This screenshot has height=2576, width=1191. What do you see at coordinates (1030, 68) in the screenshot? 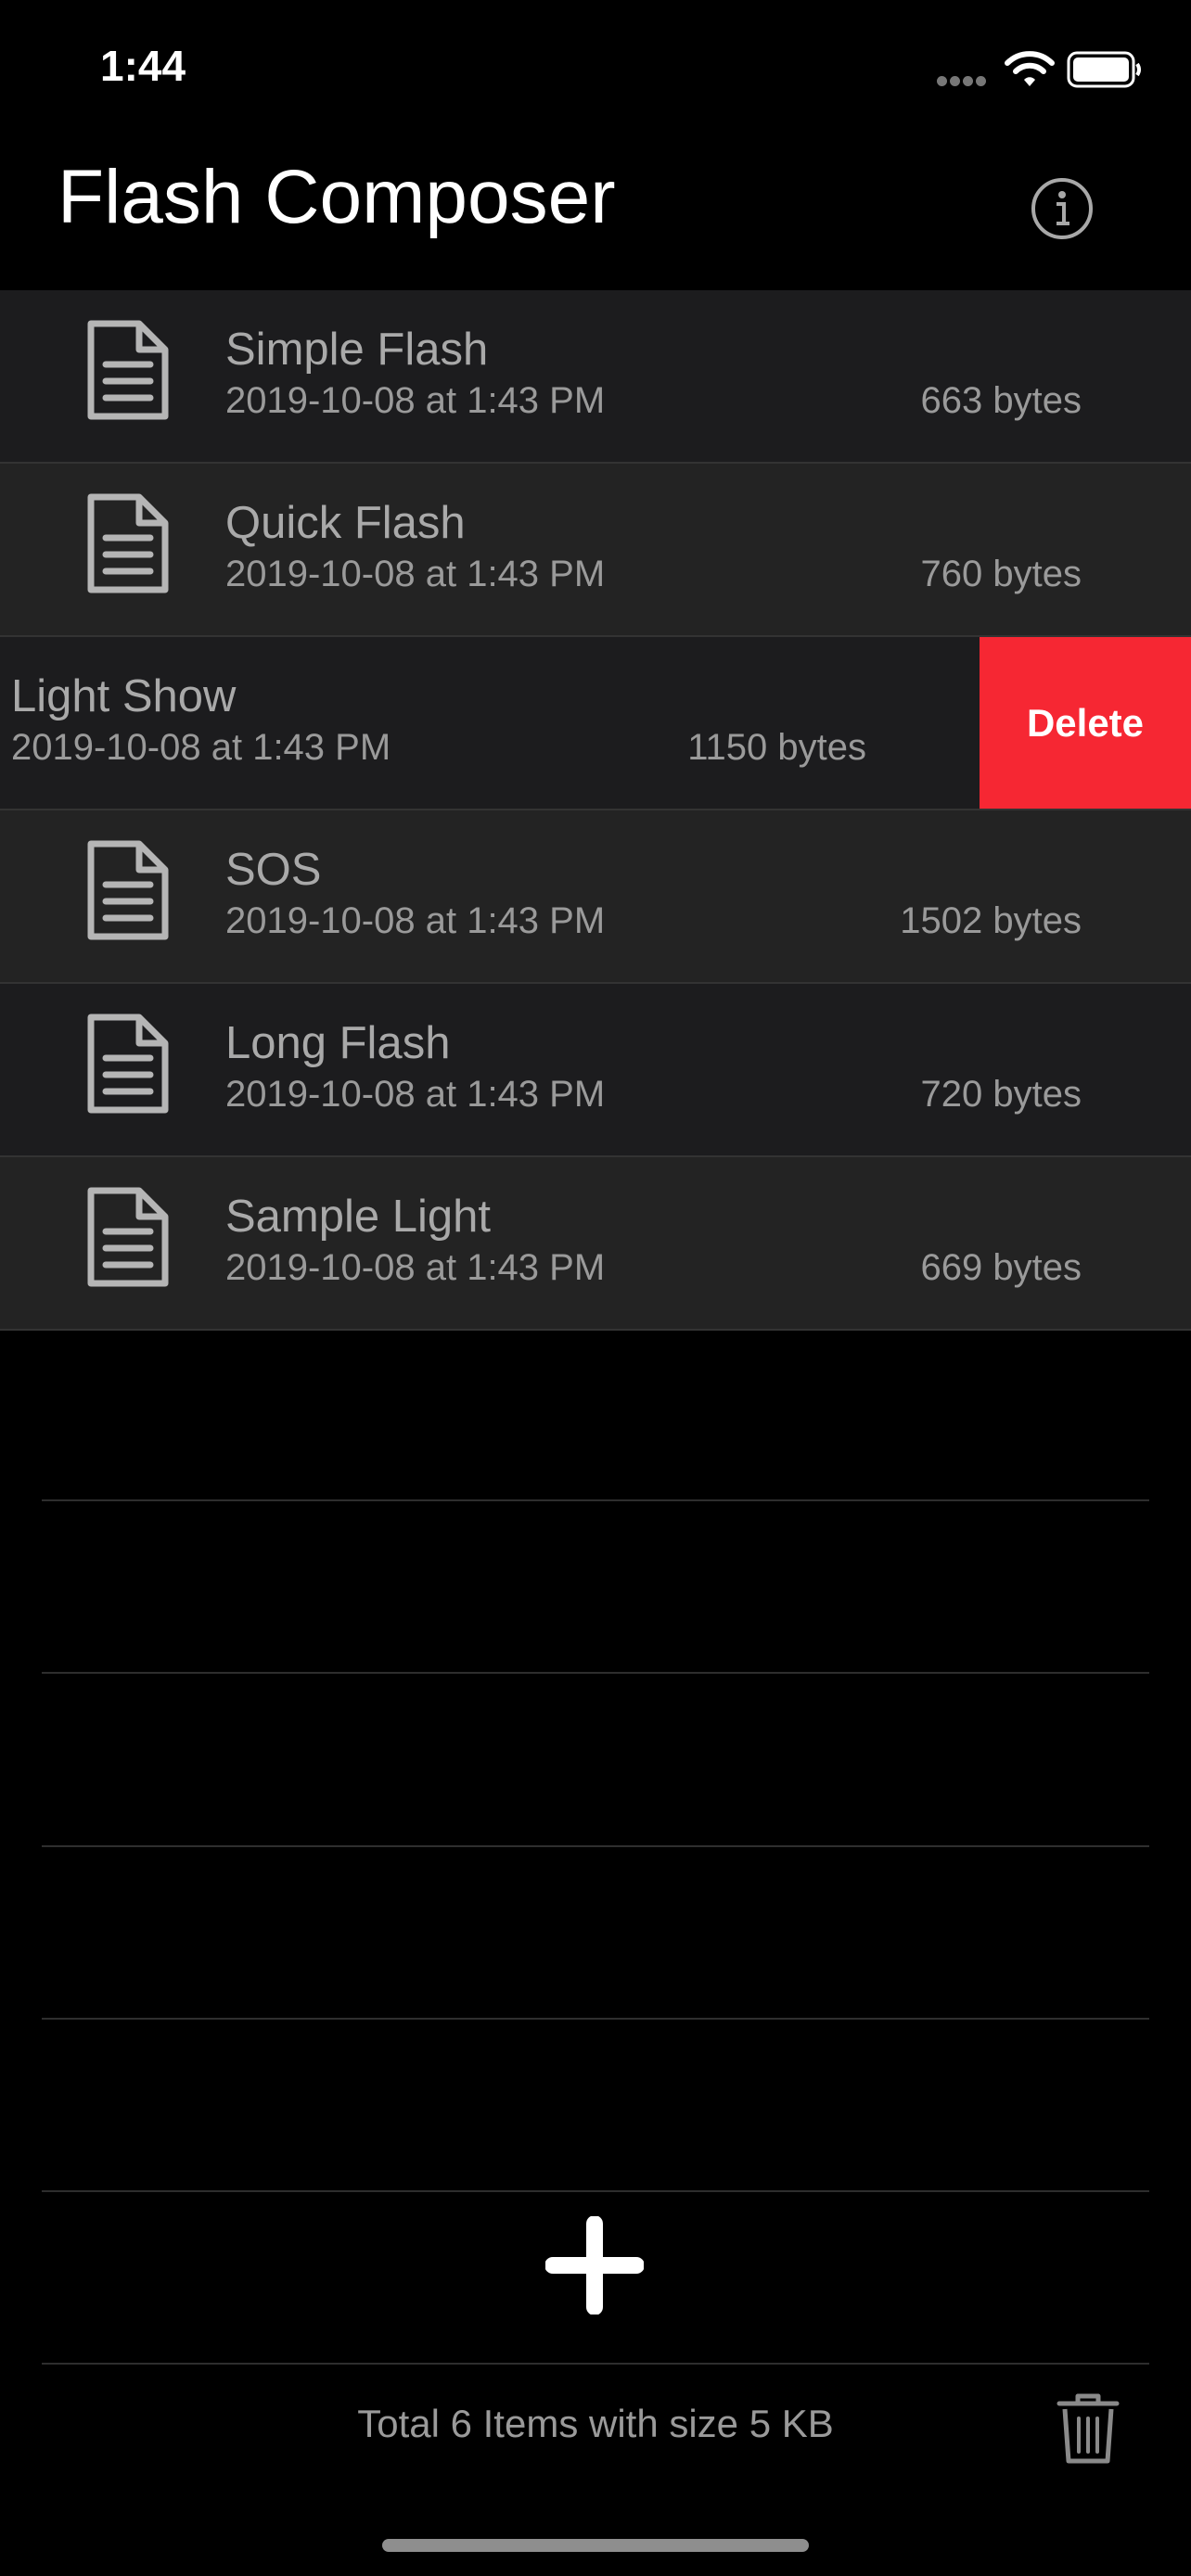
I see `wifi-icon` at bounding box center [1030, 68].